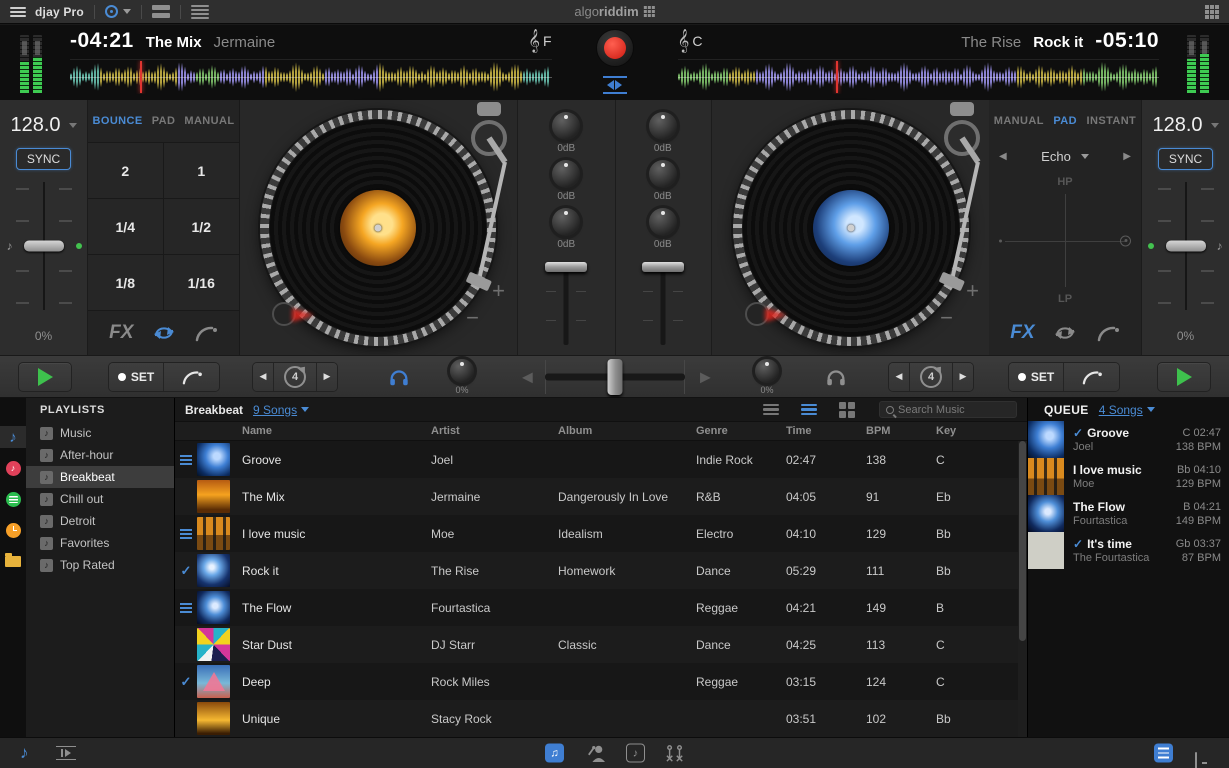  What do you see at coordinates (494, 431) in the screenshot?
I see `column-header-artist: Artist` at bounding box center [494, 431].